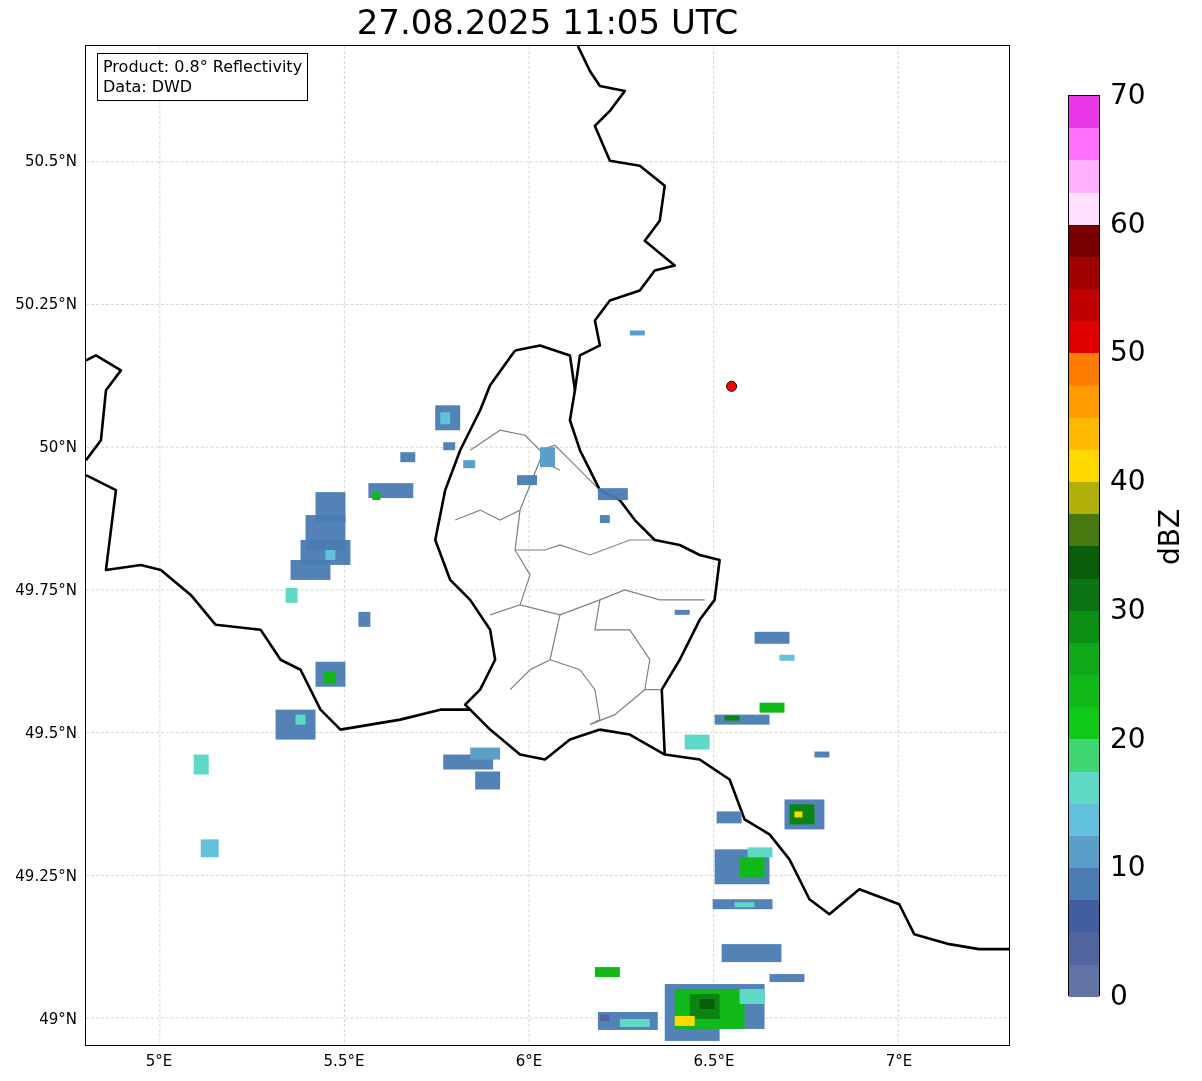 This screenshot has height=1081, width=1202. Describe the element at coordinates (50, 161) in the screenshot. I see `latitude-label: 50.5°N` at that location.